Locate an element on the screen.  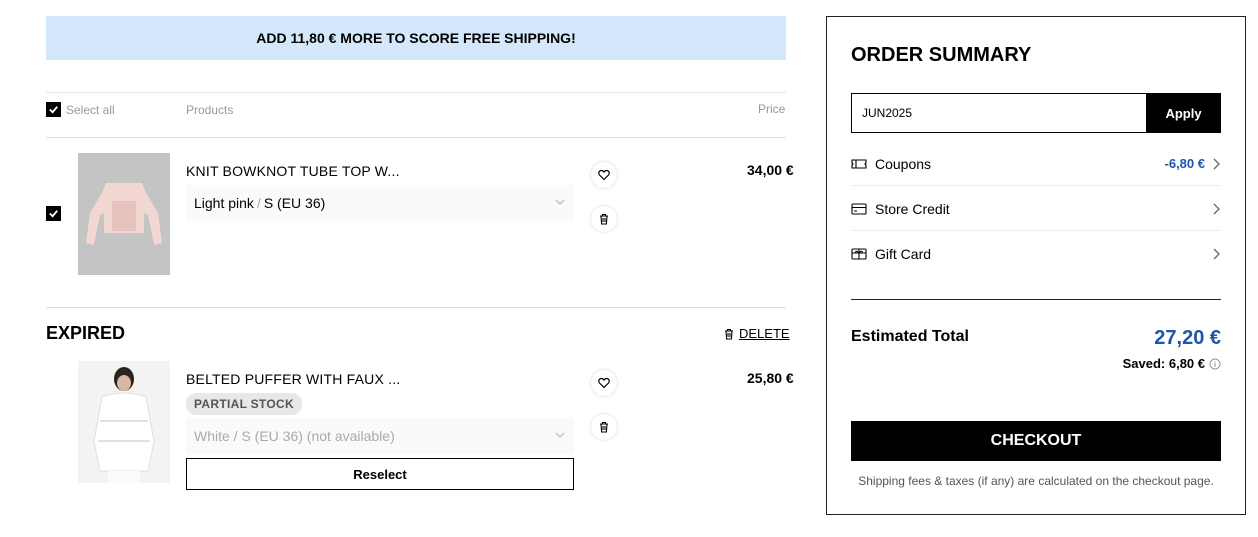
variant-select: Light pink / S (EU 36) is located at coordinates (380, 203).